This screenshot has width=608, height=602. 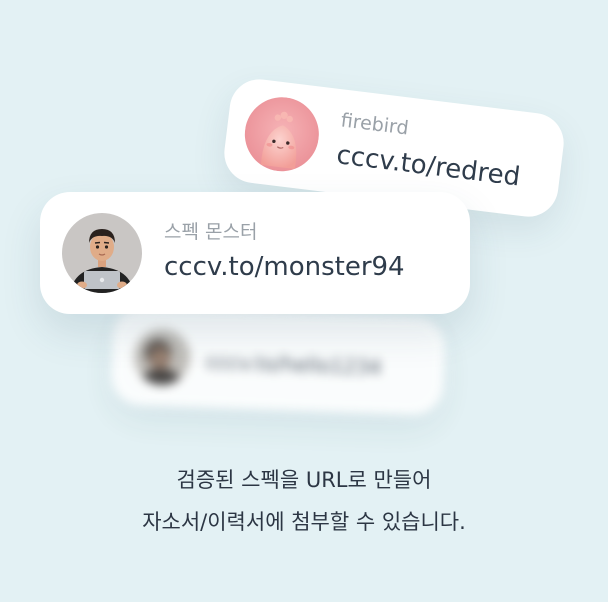 I want to click on profile-url: cccv.to/hello1234, so click(x=293, y=364).